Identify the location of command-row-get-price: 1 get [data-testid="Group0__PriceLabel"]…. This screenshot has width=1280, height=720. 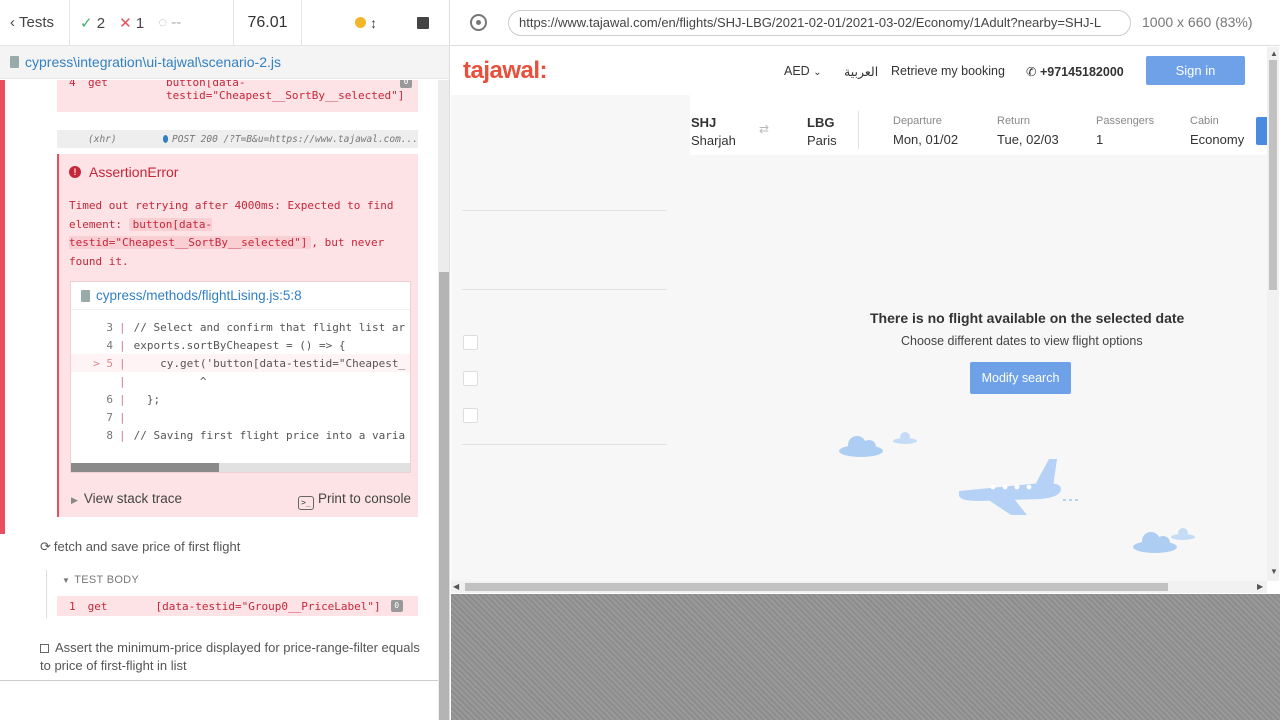
(237, 606).